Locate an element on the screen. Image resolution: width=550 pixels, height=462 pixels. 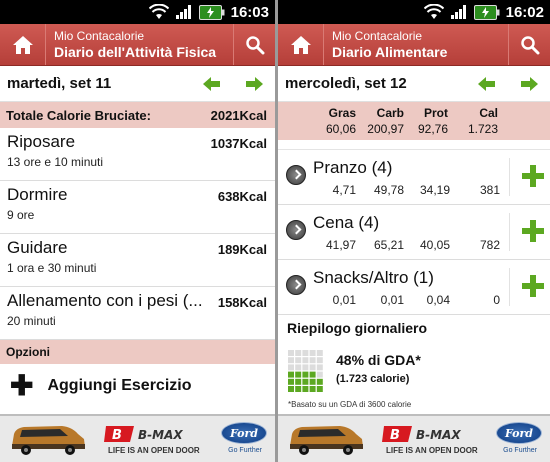
macro-total-carb: 200,97 is located at coordinates (385, 129).